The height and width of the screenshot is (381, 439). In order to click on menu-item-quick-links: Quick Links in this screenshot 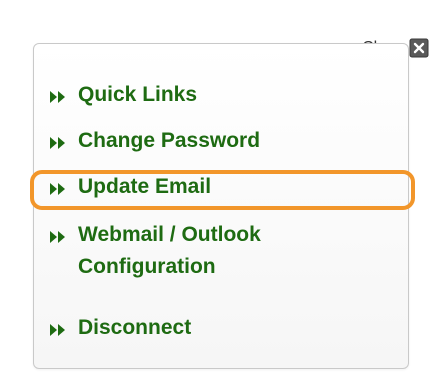, I will do `click(122, 97)`.